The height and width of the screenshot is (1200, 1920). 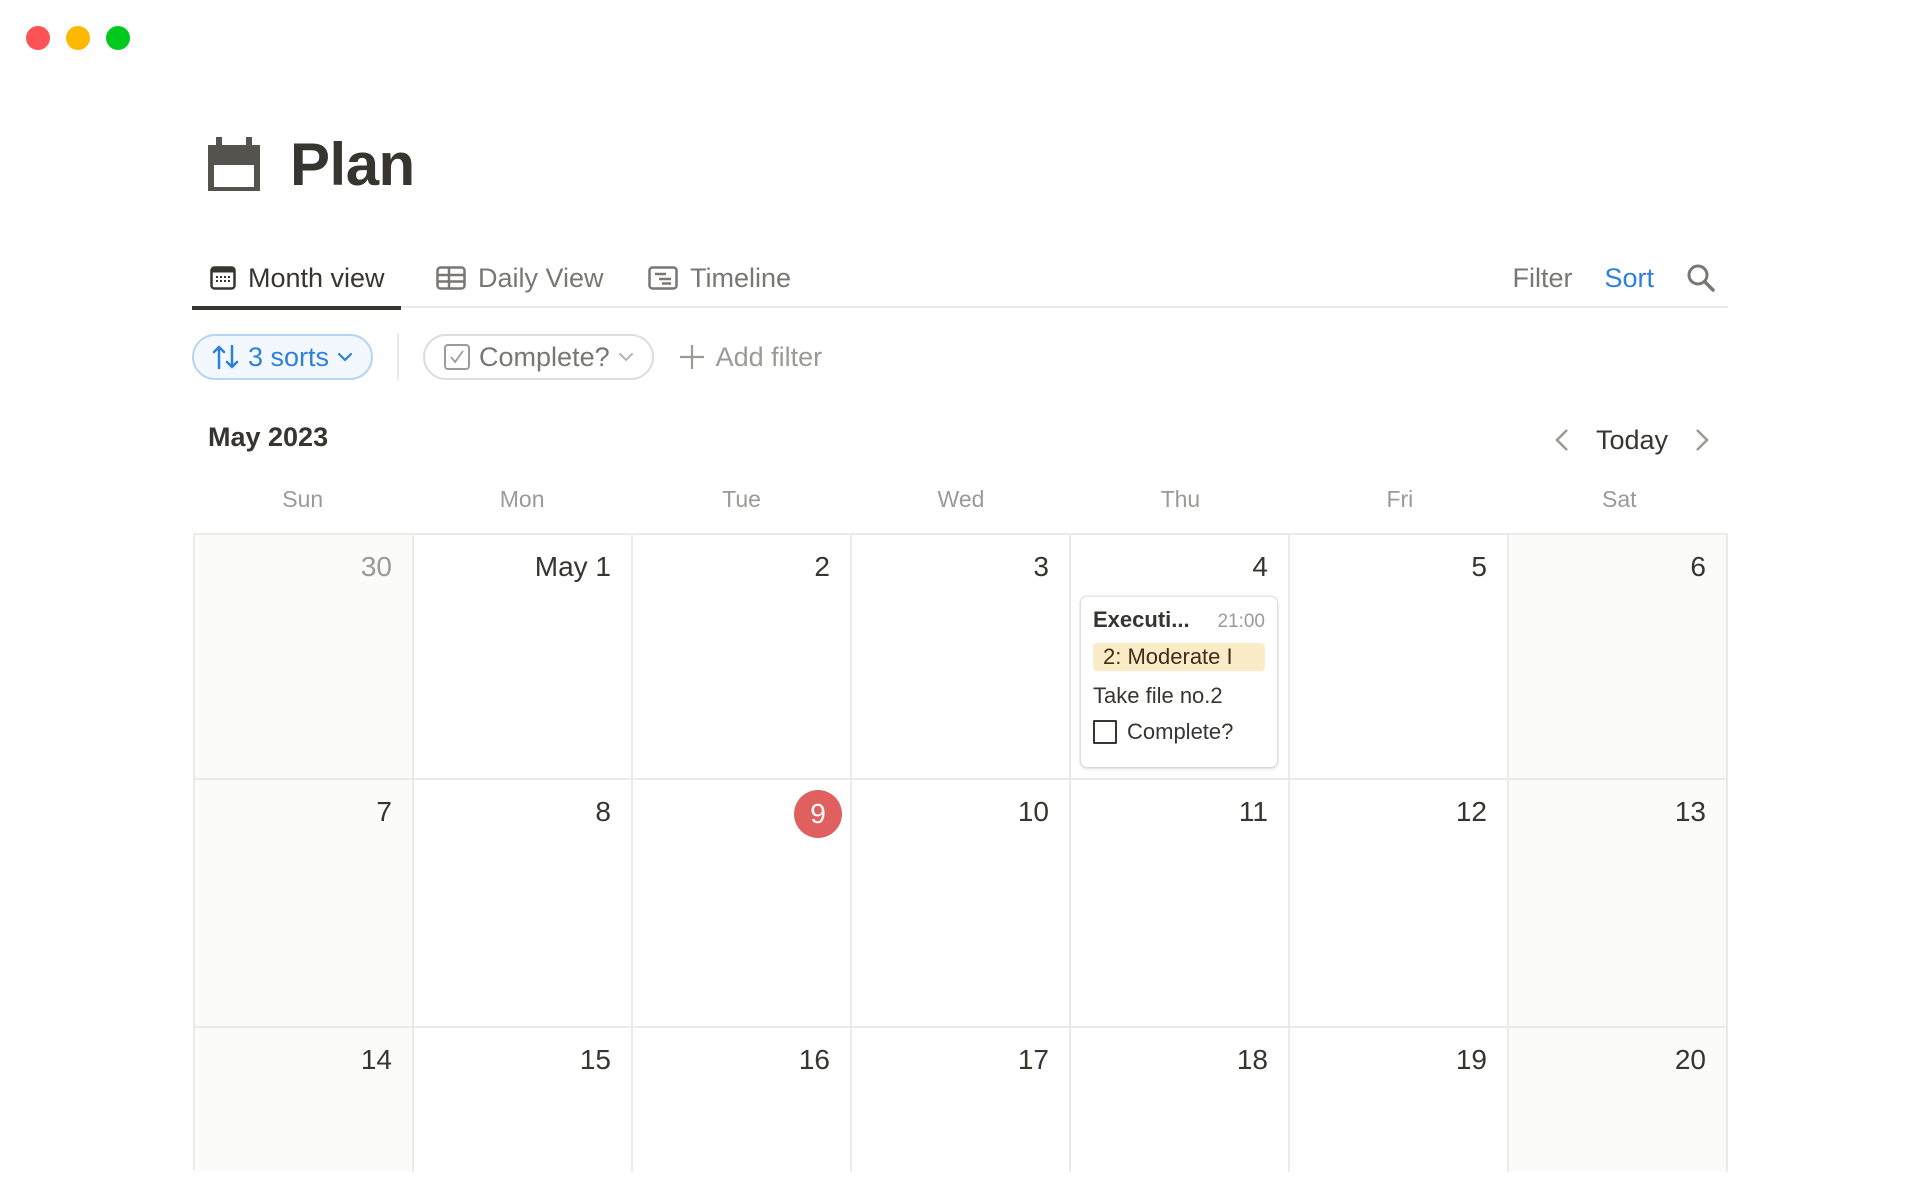 I want to click on weekday-label: Thu, so click(x=1180, y=499).